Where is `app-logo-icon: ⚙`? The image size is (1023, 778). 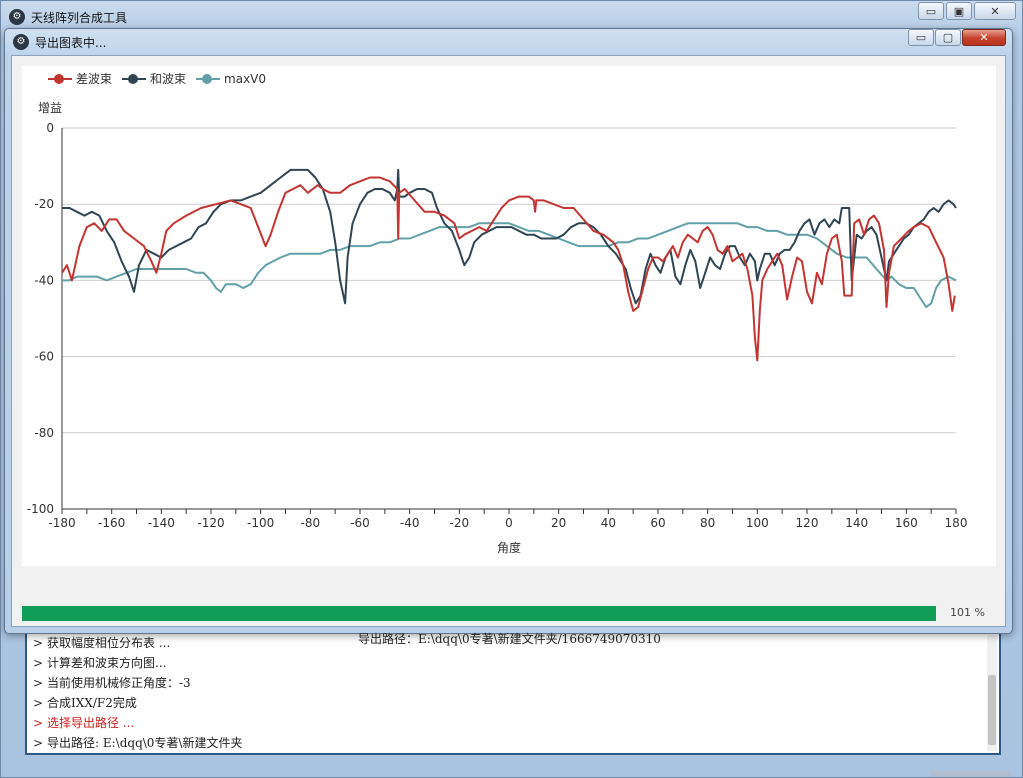 app-logo-icon: ⚙ is located at coordinates (17, 17).